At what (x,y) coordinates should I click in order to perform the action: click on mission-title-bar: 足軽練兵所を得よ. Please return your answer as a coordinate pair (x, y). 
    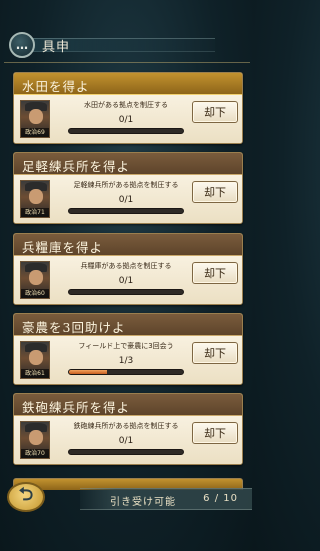
    Looking at the image, I should click on (128, 164).